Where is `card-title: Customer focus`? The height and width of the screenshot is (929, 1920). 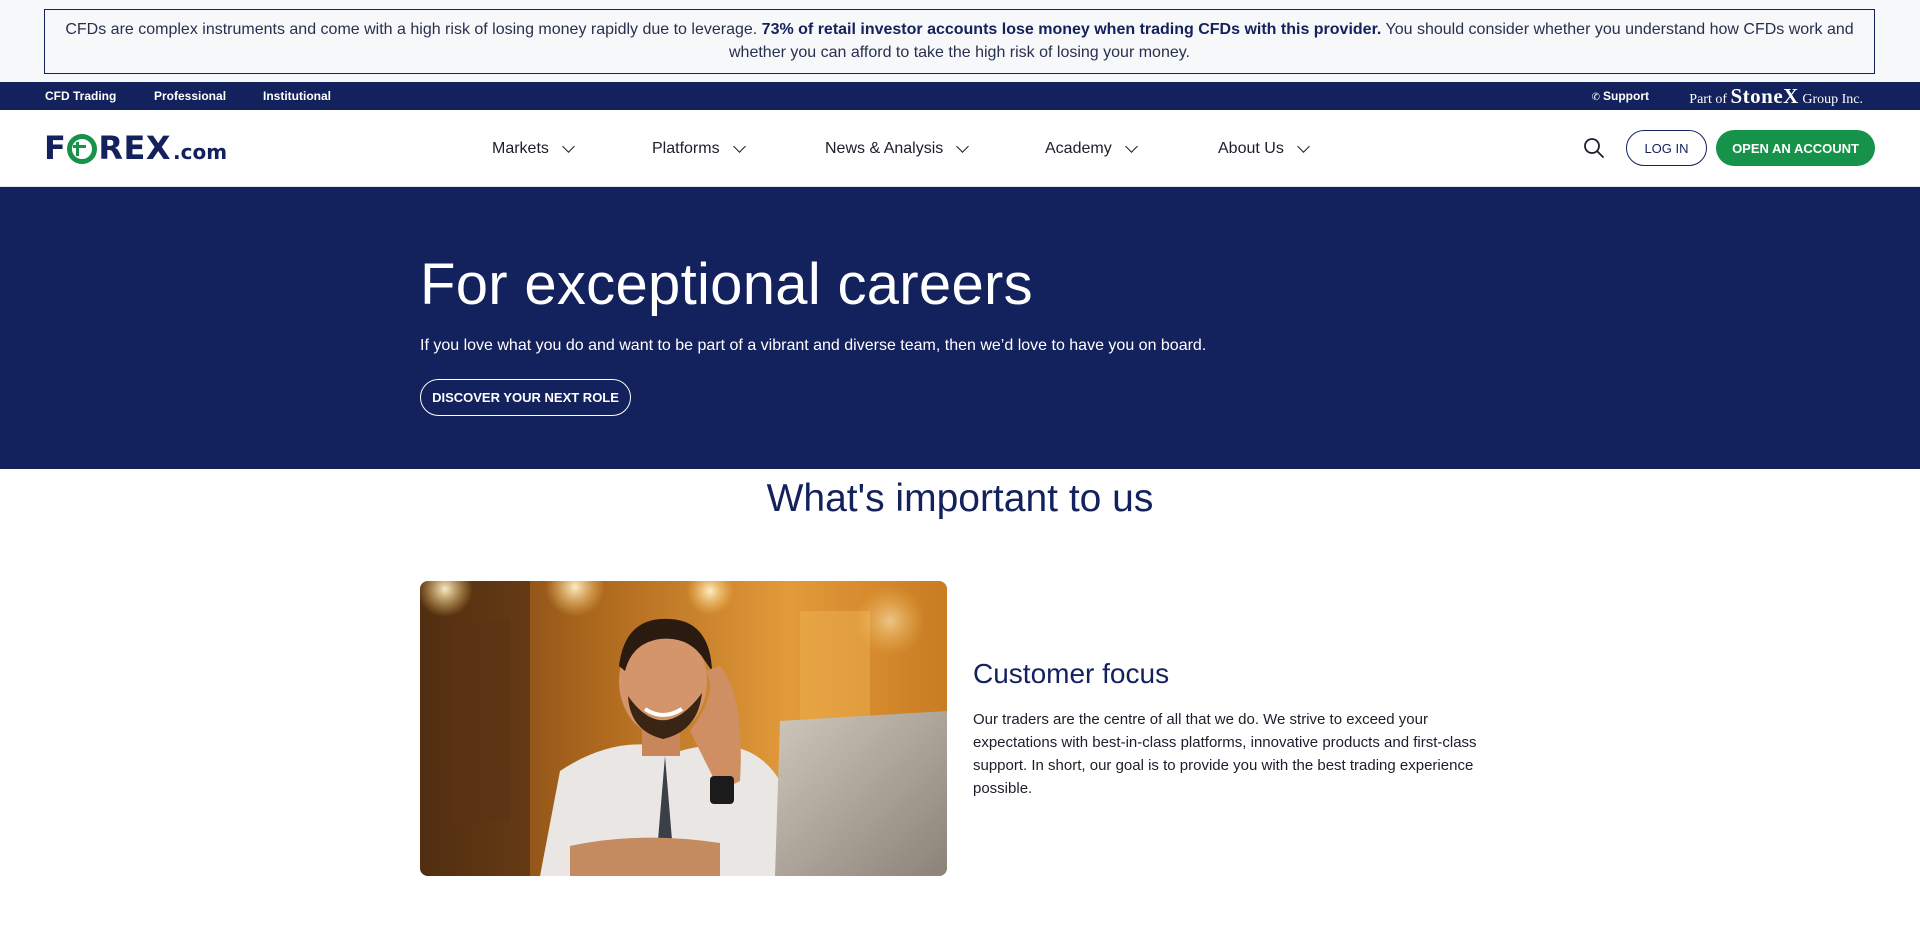
card-title: Customer focus is located at coordinates (1071, 673).